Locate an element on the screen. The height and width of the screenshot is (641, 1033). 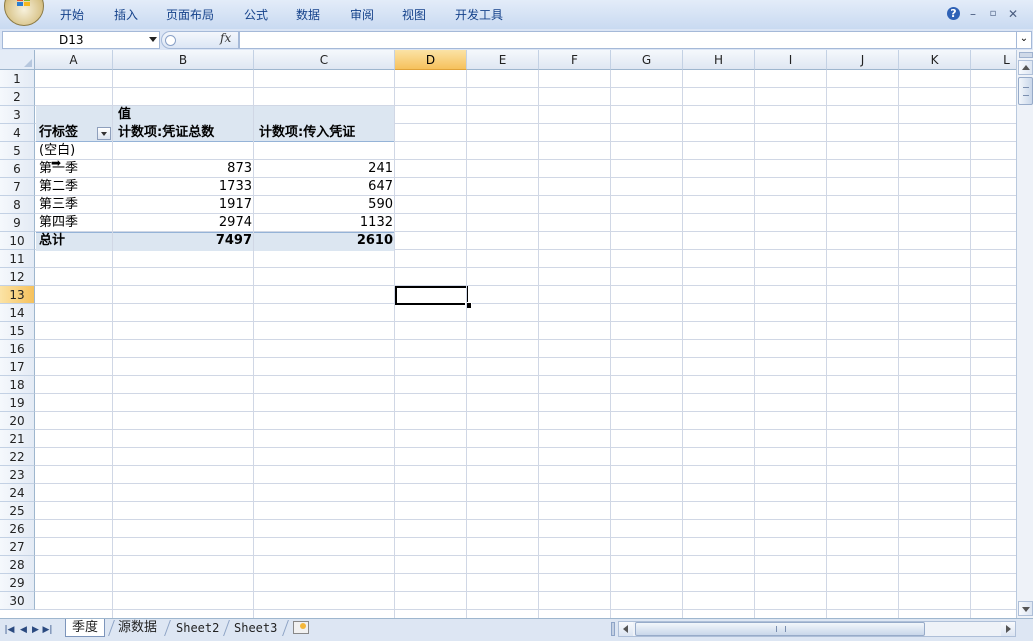
column-header-h: H is located at coordinates (719, 60).